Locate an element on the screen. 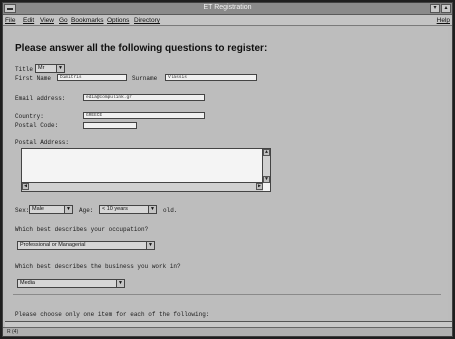 This screenshot has width=455, height=339. title-bar: ET Registration ▾ ▴ is located at coordinates (227, 9).